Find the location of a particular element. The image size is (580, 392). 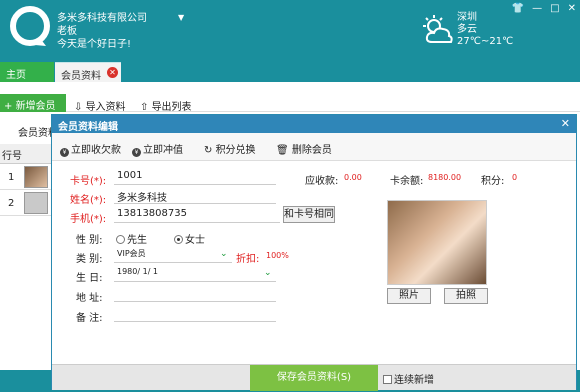

collect-debt-label: 立即收欠款 is located at coordinates (96, 150).